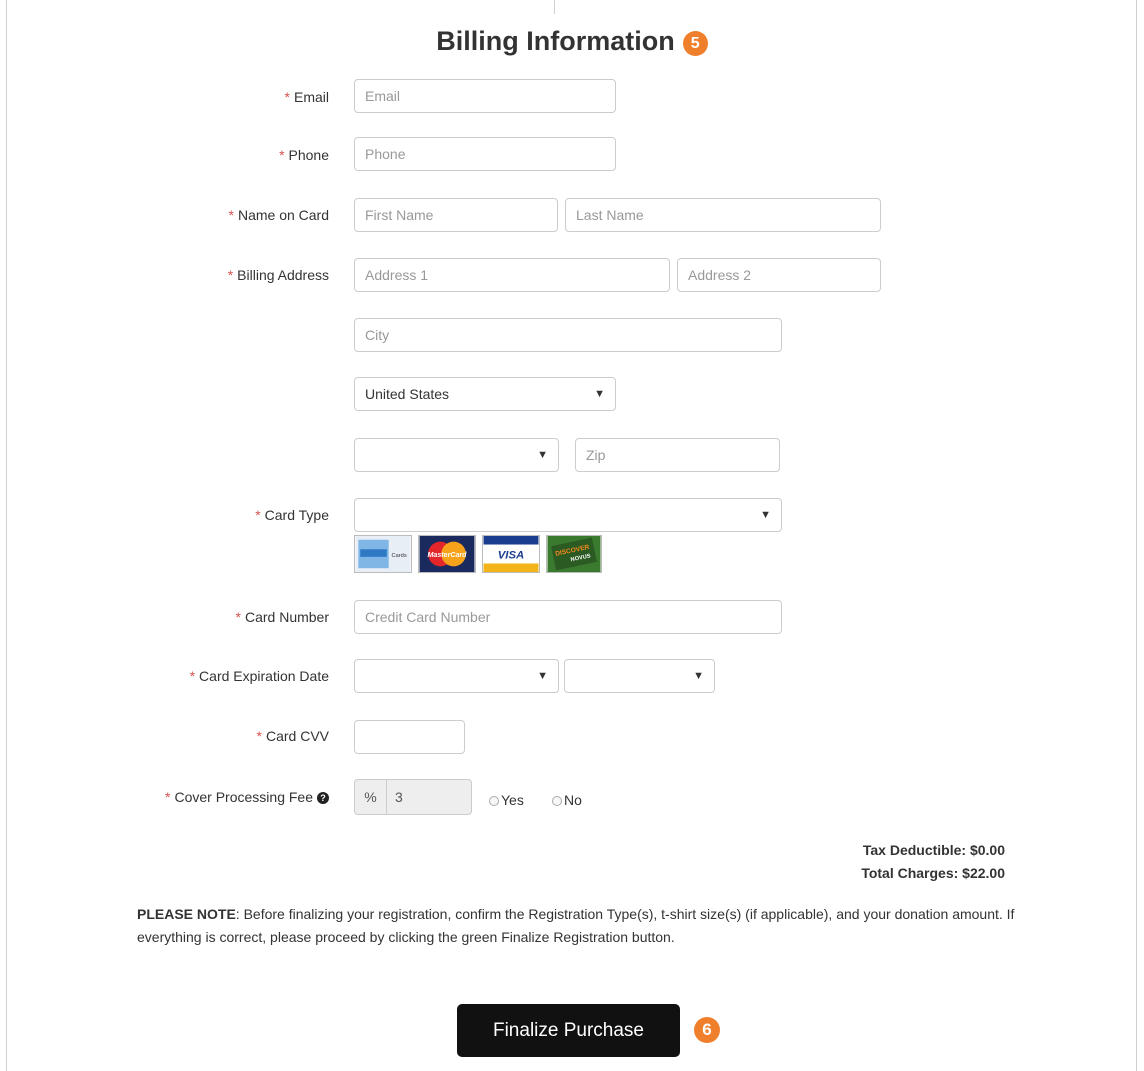  What do you see at coordinates (413, 797) in the screenshot?
I see `processing-fee-input-group: % 3` at bounding box center [413, 797].